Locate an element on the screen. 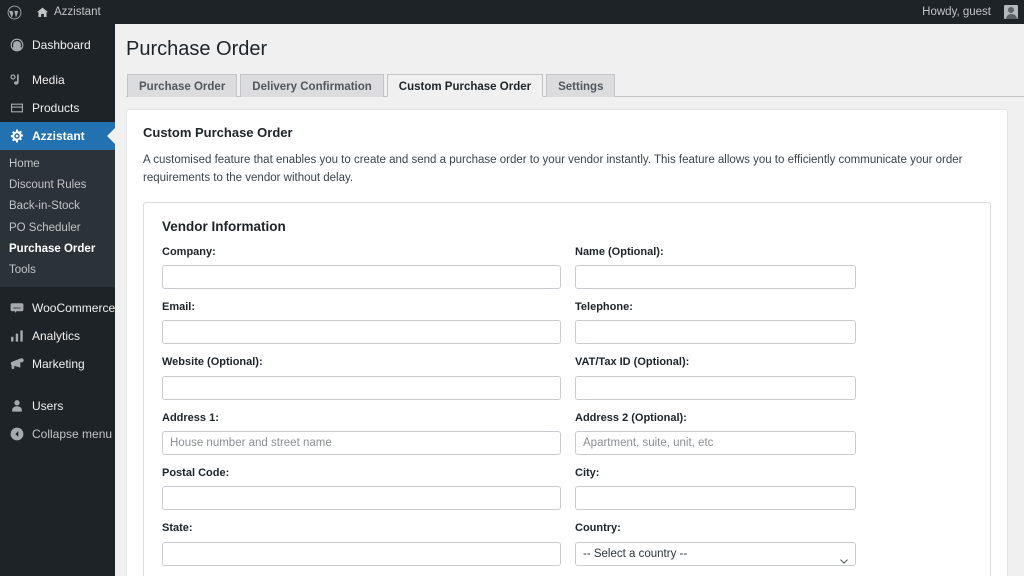 The image size is (1024, 576). sidebar-item-products: Products is located at coordinates (57, 108).